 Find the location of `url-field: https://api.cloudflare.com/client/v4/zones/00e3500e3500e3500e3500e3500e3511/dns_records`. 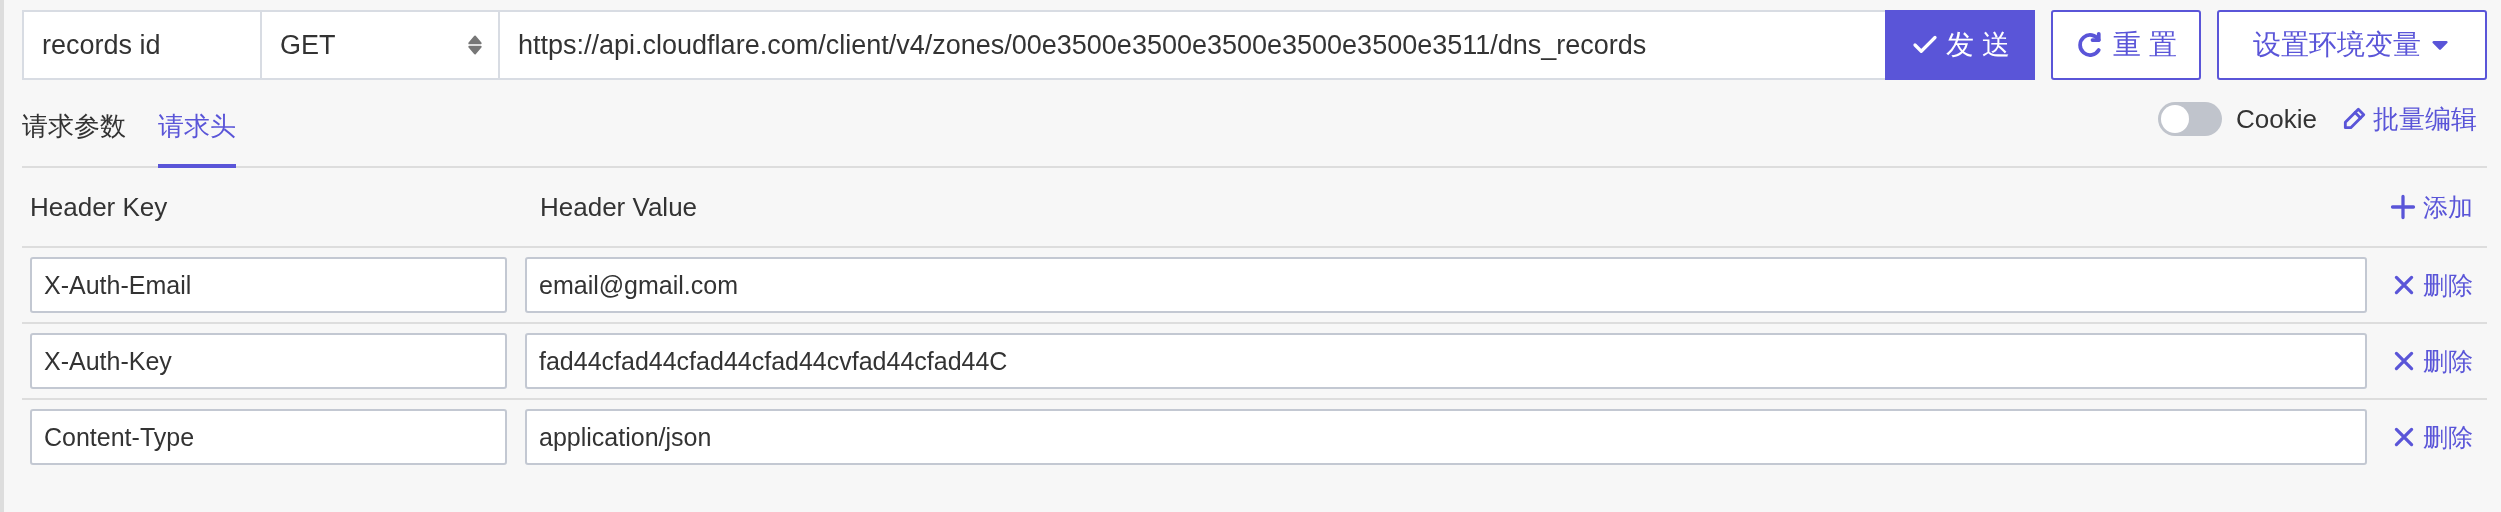

url-field: https://api.cloudflare.com/client/v4/zones/00e3500e3500e3500e3500e3500e3511/dns_records is located at coordinates (1191, 45).